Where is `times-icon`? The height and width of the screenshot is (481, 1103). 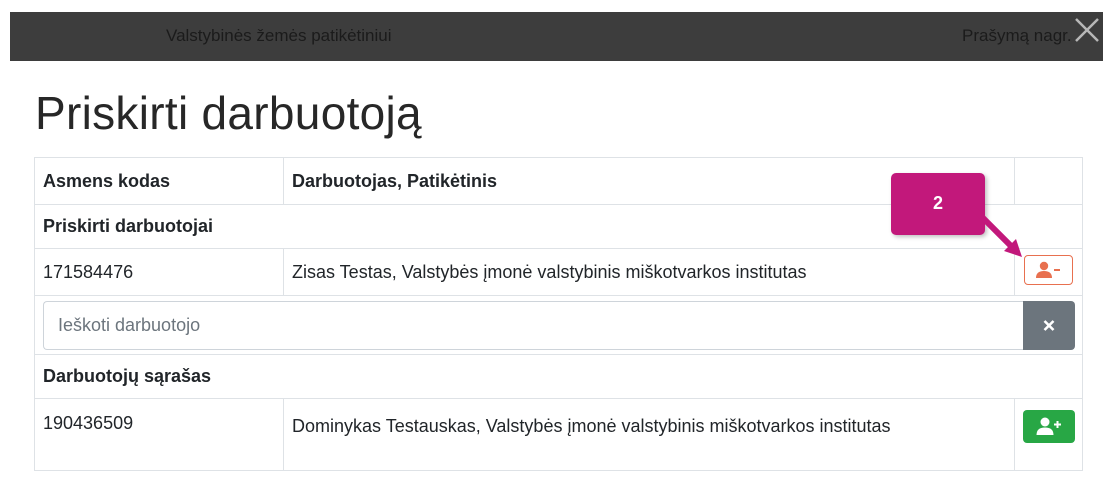
times-icon is located at coordinates (1049, 325).